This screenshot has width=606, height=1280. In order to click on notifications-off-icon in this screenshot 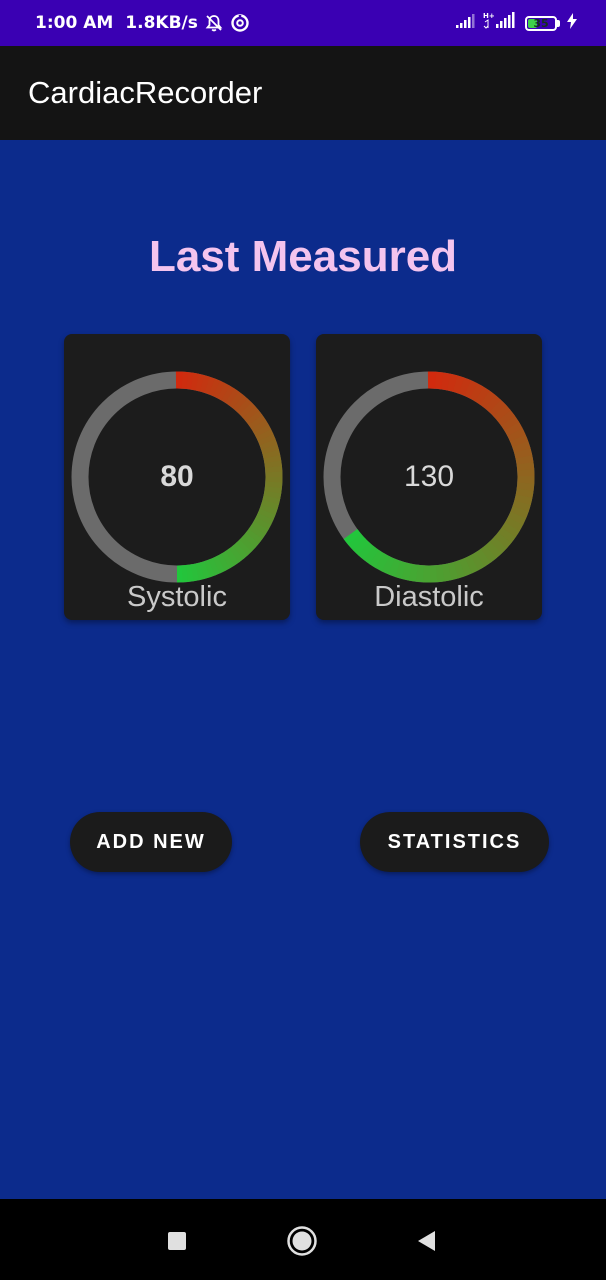, I will do `click(214, 23)`.